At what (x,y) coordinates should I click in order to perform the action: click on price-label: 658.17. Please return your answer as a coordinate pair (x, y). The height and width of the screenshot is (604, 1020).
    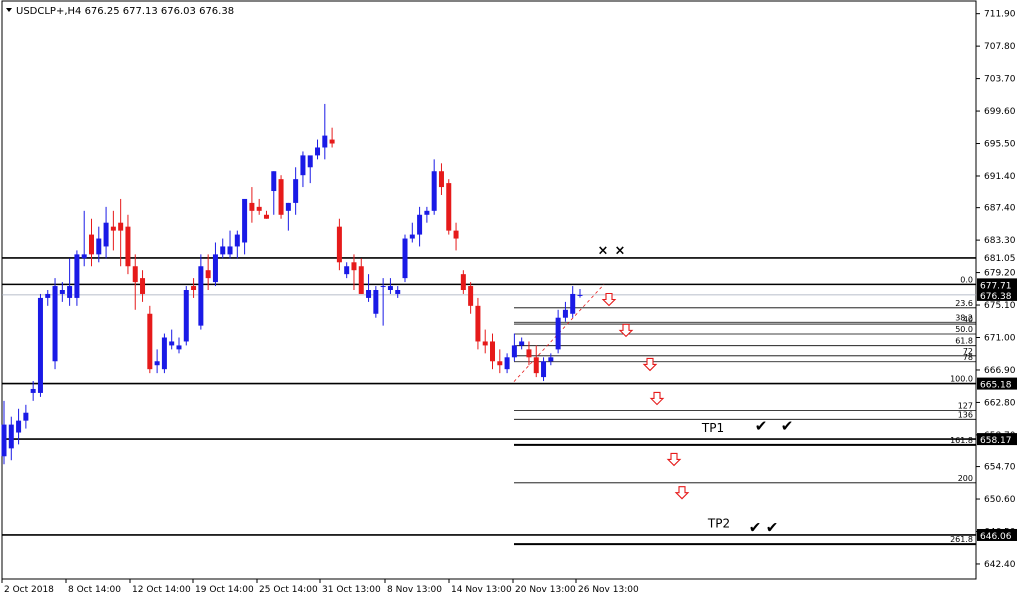
    Looking at the image, I should click on (996, 441).